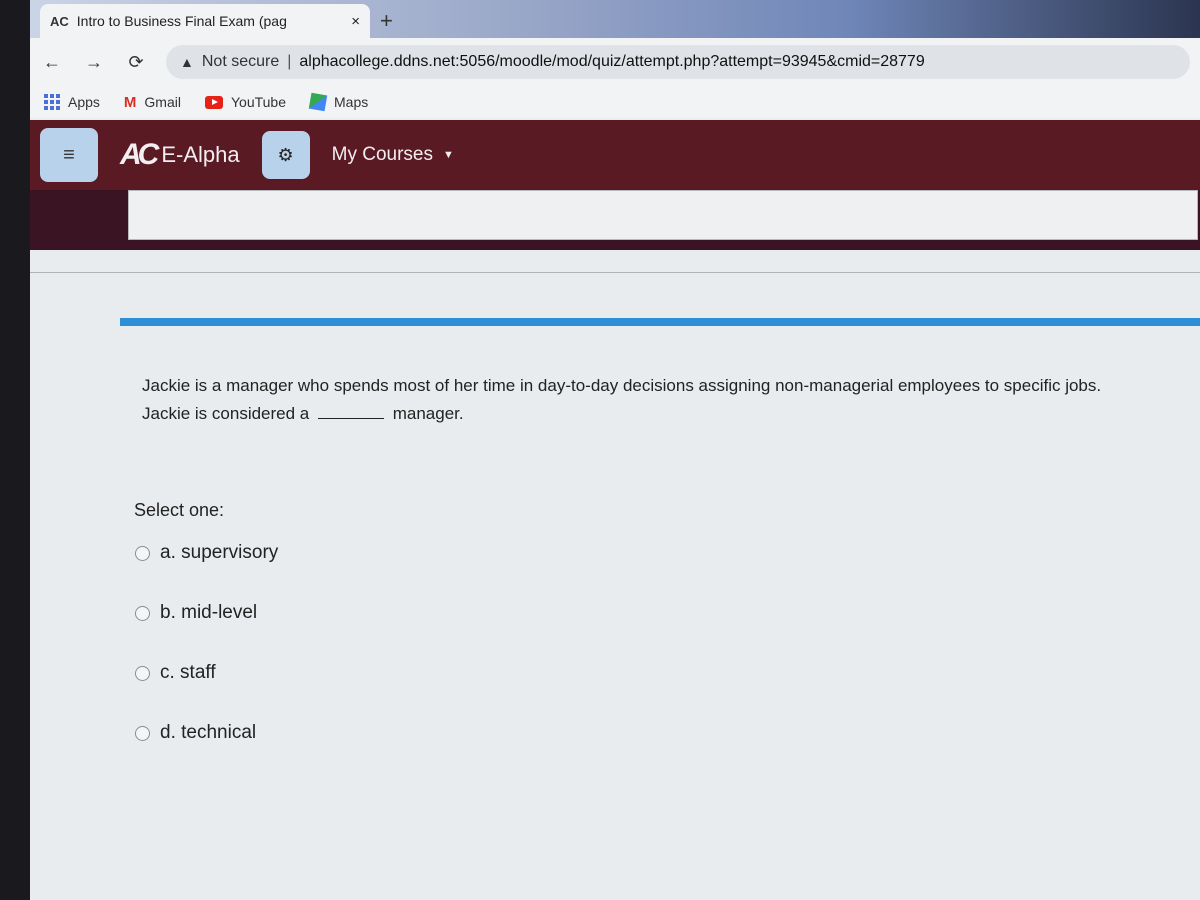 The image size is (1200, 900). I want to click on favicon-icon: AC, so click(59, 21).